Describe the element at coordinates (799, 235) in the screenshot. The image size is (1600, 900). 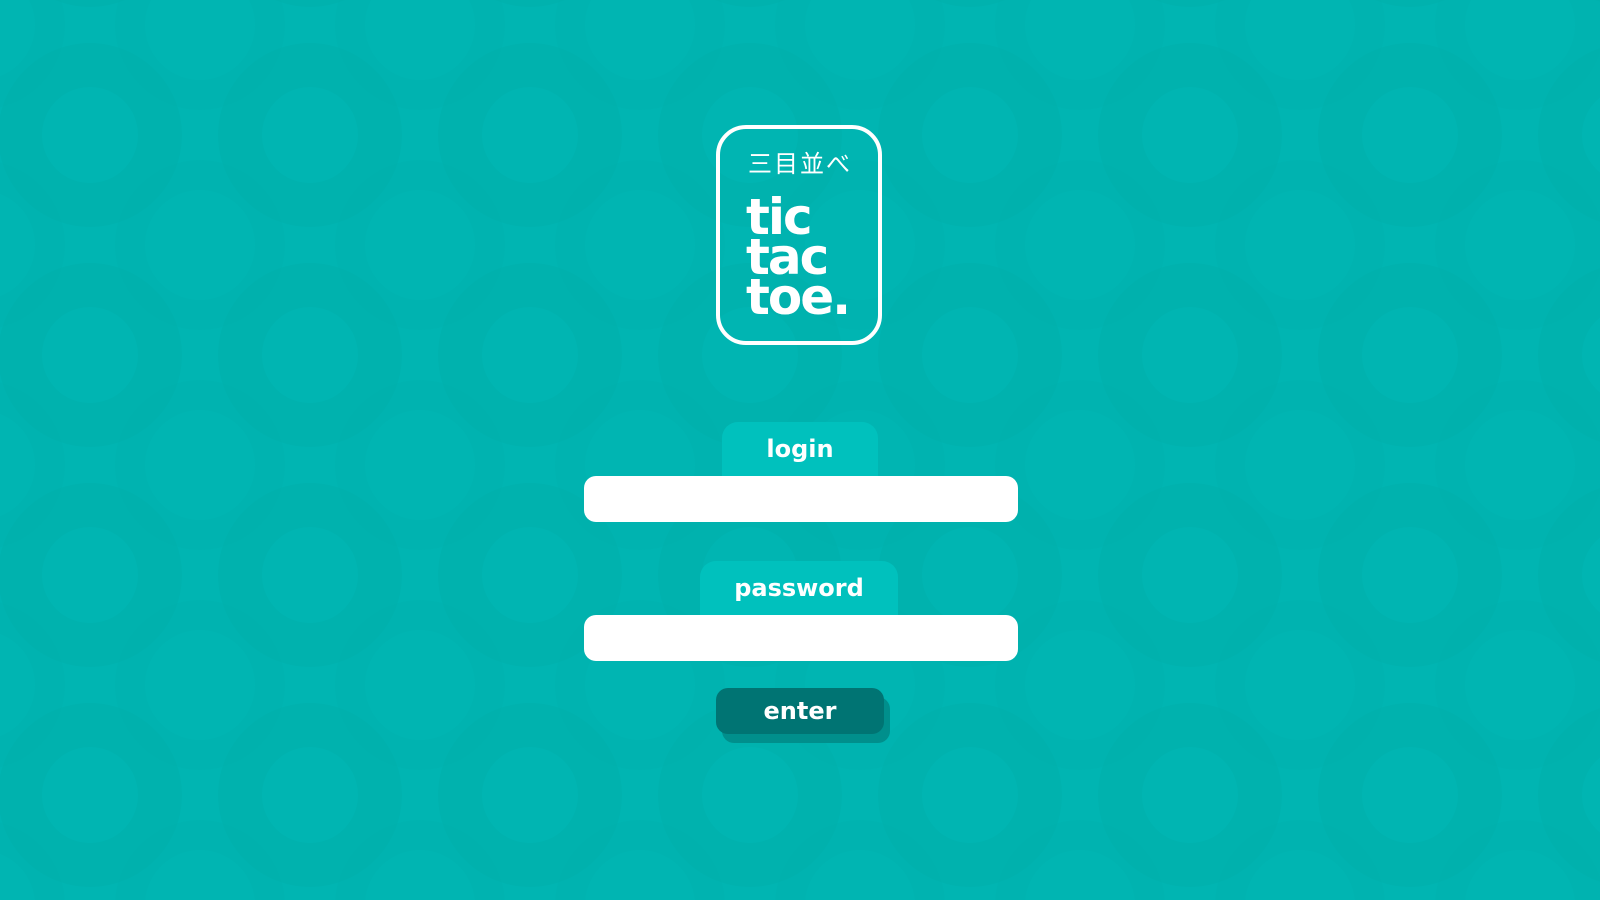
I see `app-logo: 三目並べ tic tac toe.` at that location.